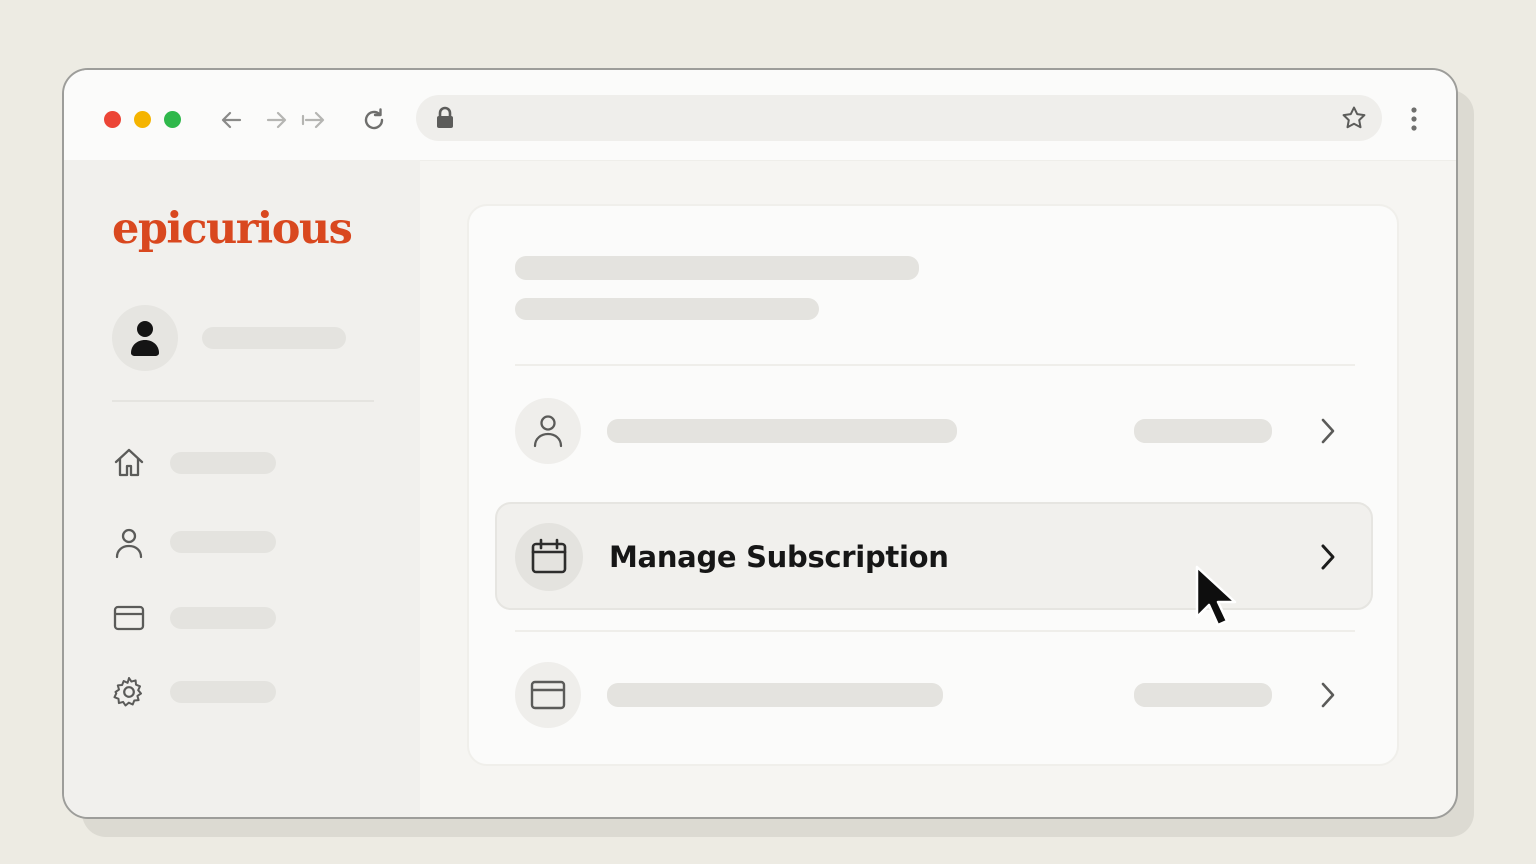  What do you see at coordinates (274, 338) in the screenshot?
I see `username-placeholder` at bounding box center [274, 338].